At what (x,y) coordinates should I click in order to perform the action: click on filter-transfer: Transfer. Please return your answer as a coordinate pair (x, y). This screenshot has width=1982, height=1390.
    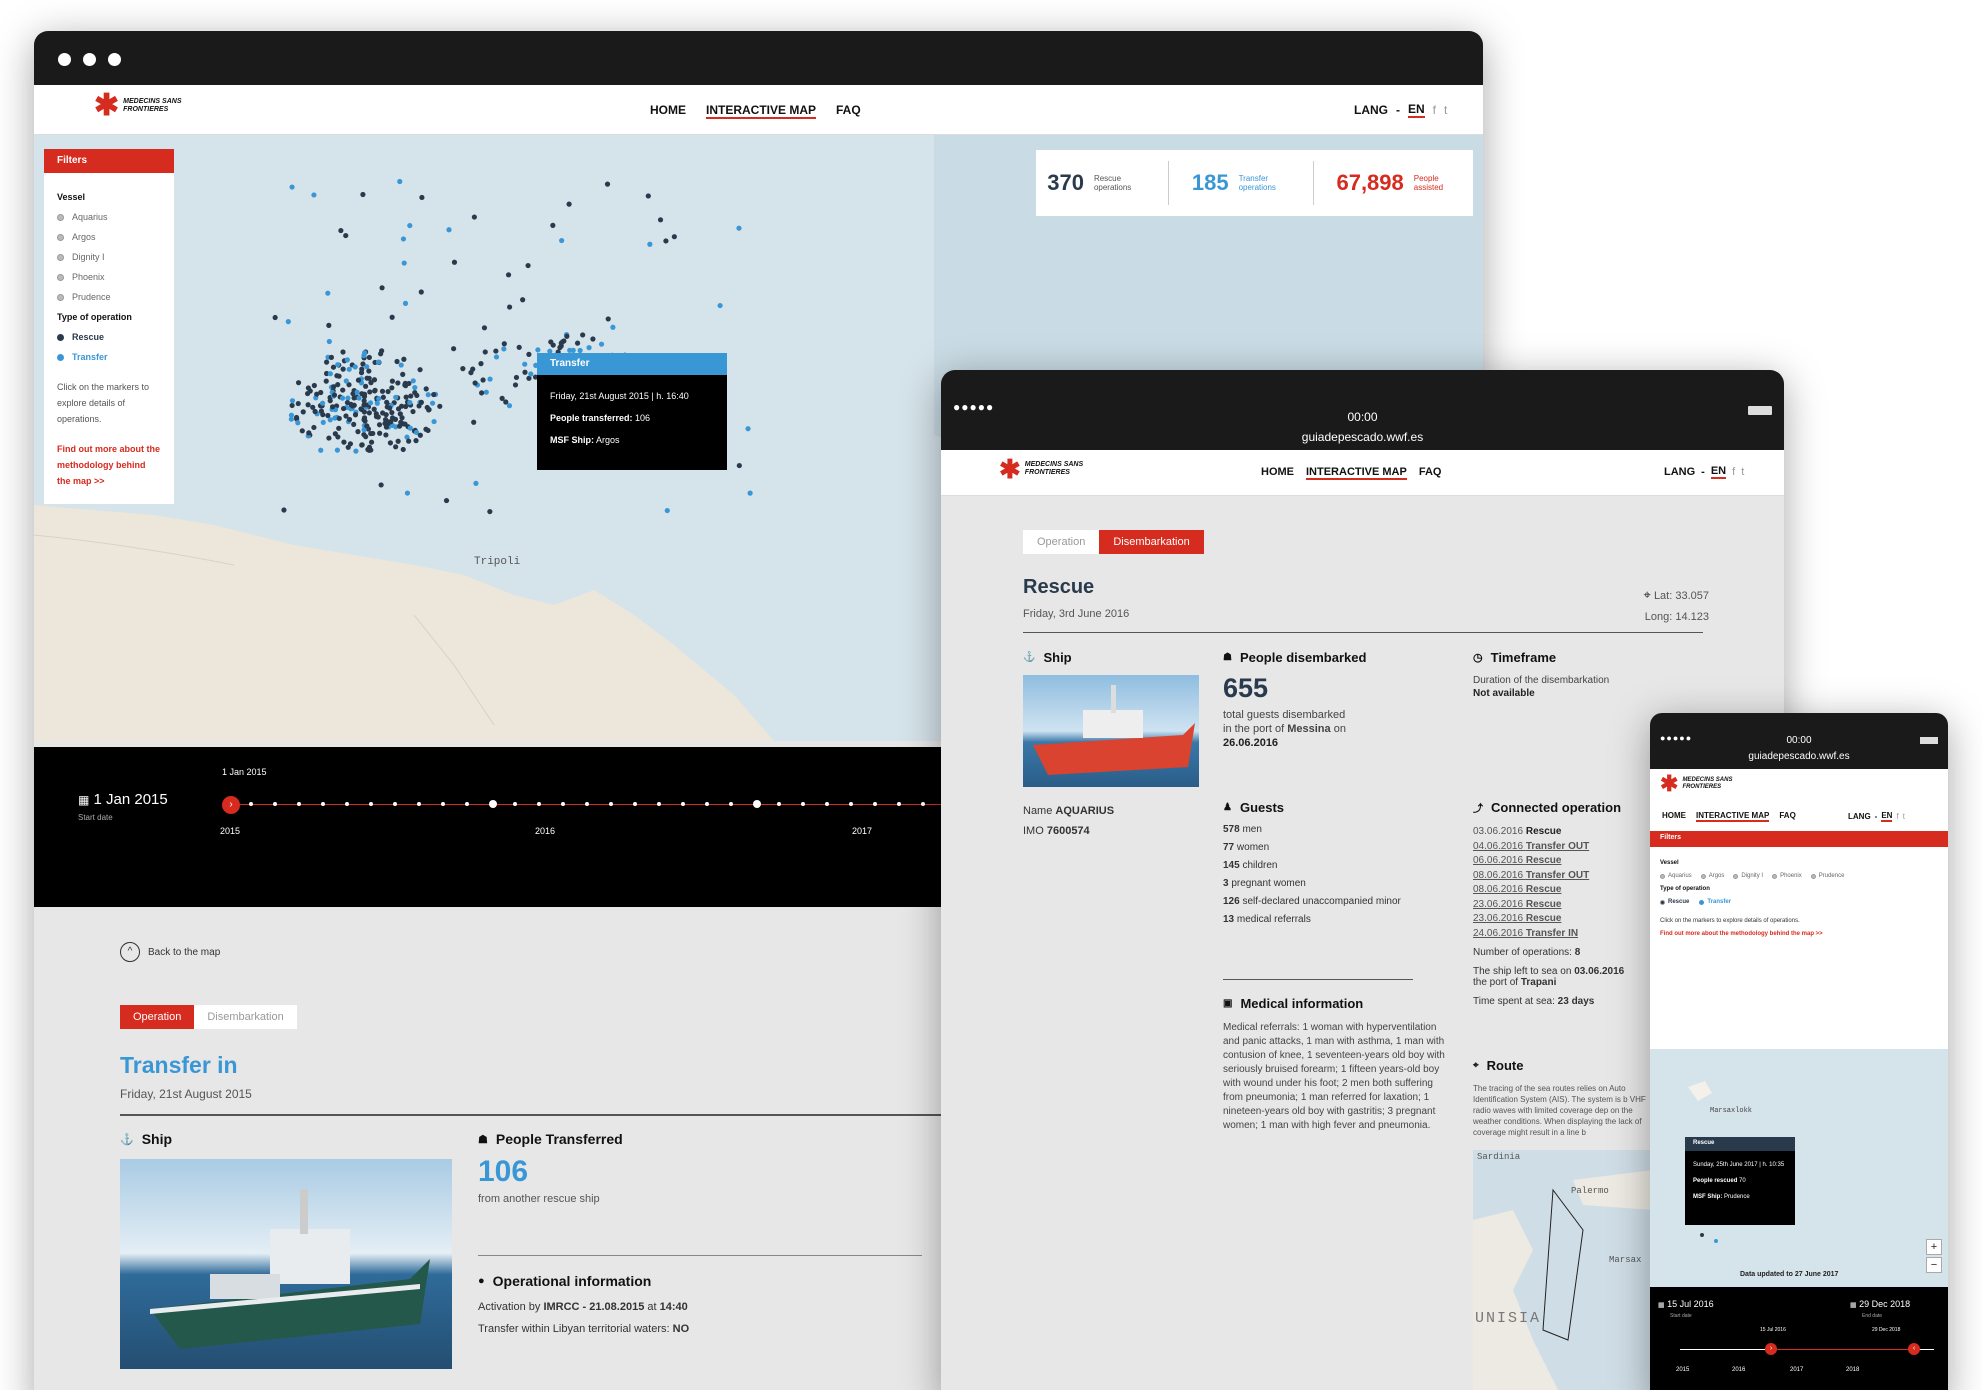
    Looking at the image, I should click on (109, 357).